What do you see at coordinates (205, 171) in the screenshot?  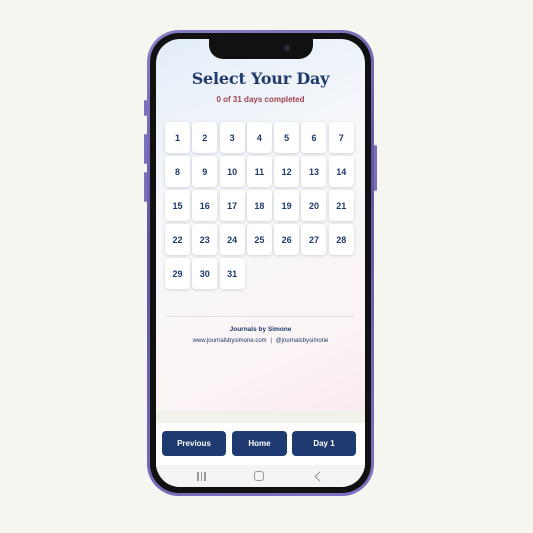 I see `day-button: 9` at bounding box center [205, 171].